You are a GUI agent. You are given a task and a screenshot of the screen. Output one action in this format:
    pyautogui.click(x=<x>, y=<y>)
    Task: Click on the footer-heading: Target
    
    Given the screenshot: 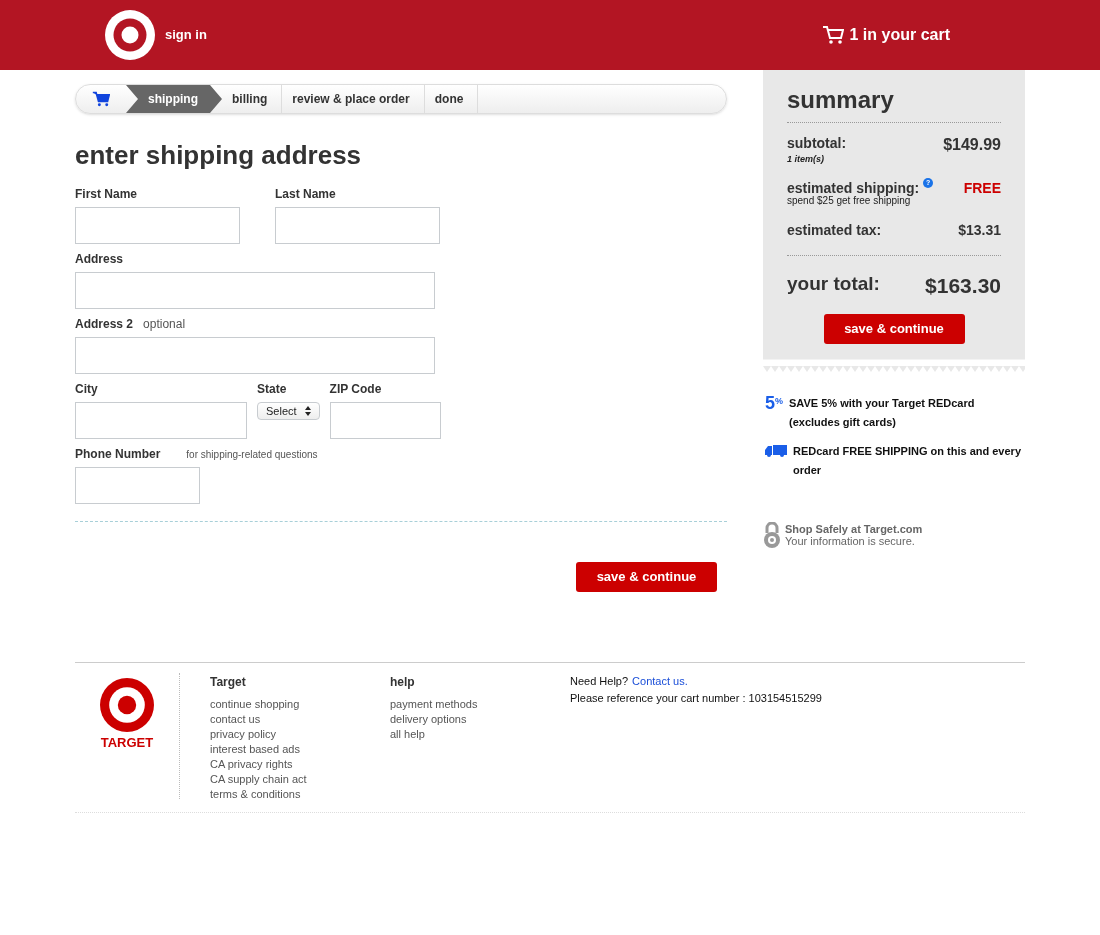 What is the action you would take?
    pyautogui.click(x=228, y=682)
    